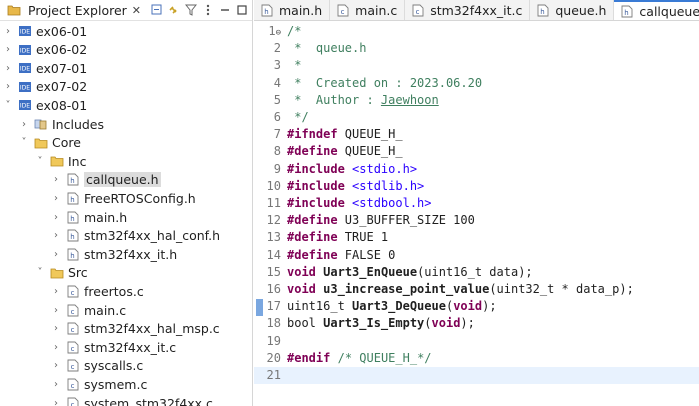 The width and height of the screenshot is (699, 406). Describe the element at coordinates (60, 161) in the screenshot. I see `tree-item: ˅ Inc` at that location.